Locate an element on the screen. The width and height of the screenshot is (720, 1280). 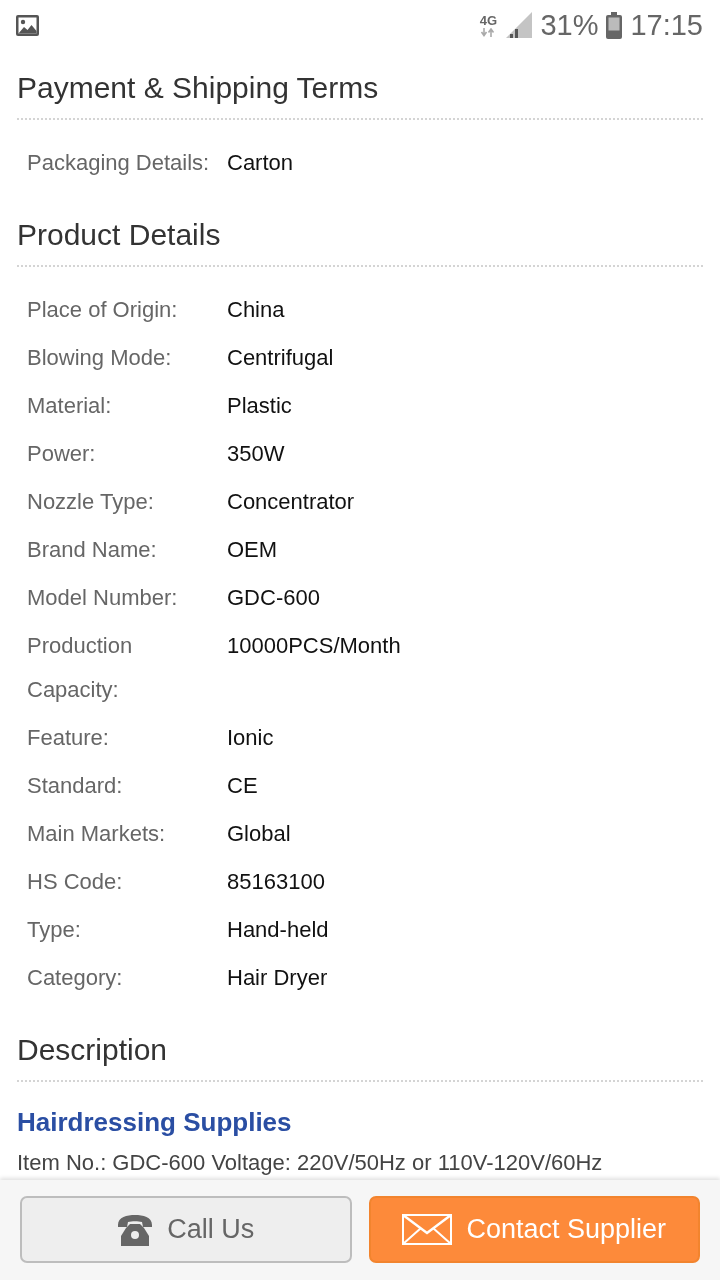
section-title: Description is located at coordinates (360, 1056).